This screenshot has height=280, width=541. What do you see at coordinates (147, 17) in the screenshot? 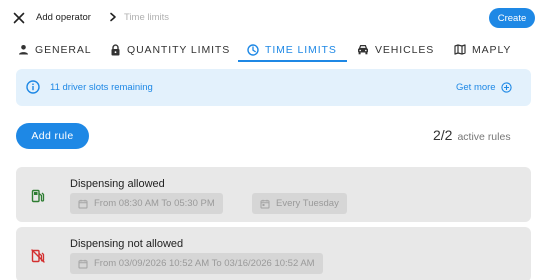
I see `breadcrumb-time-limits: Time limits` at bounding box center [147, 17].